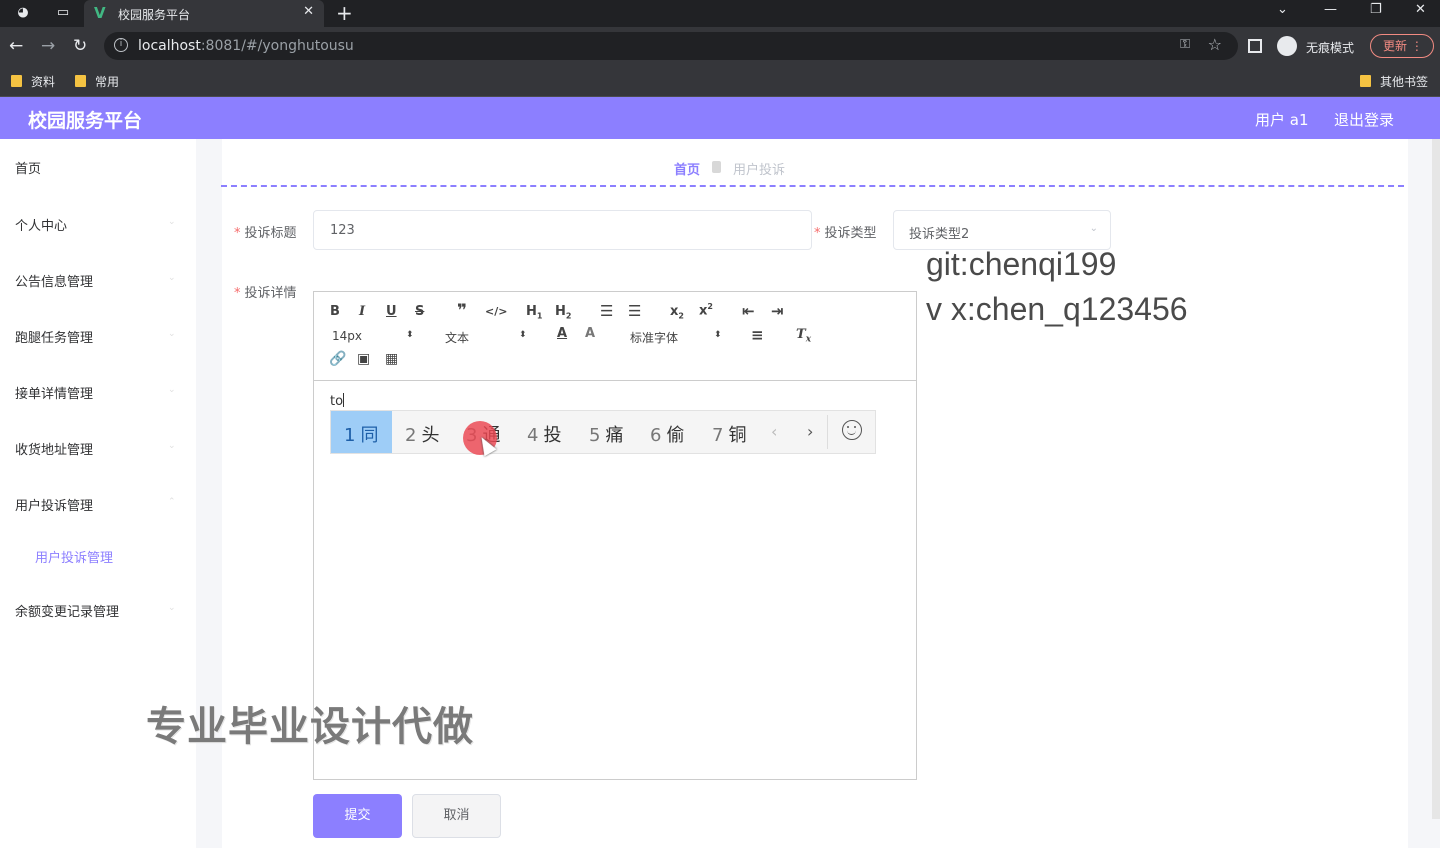 This screenshot has width=1440, height=848. I want to click on outdent-icon: ⇤, so click(748, 311).